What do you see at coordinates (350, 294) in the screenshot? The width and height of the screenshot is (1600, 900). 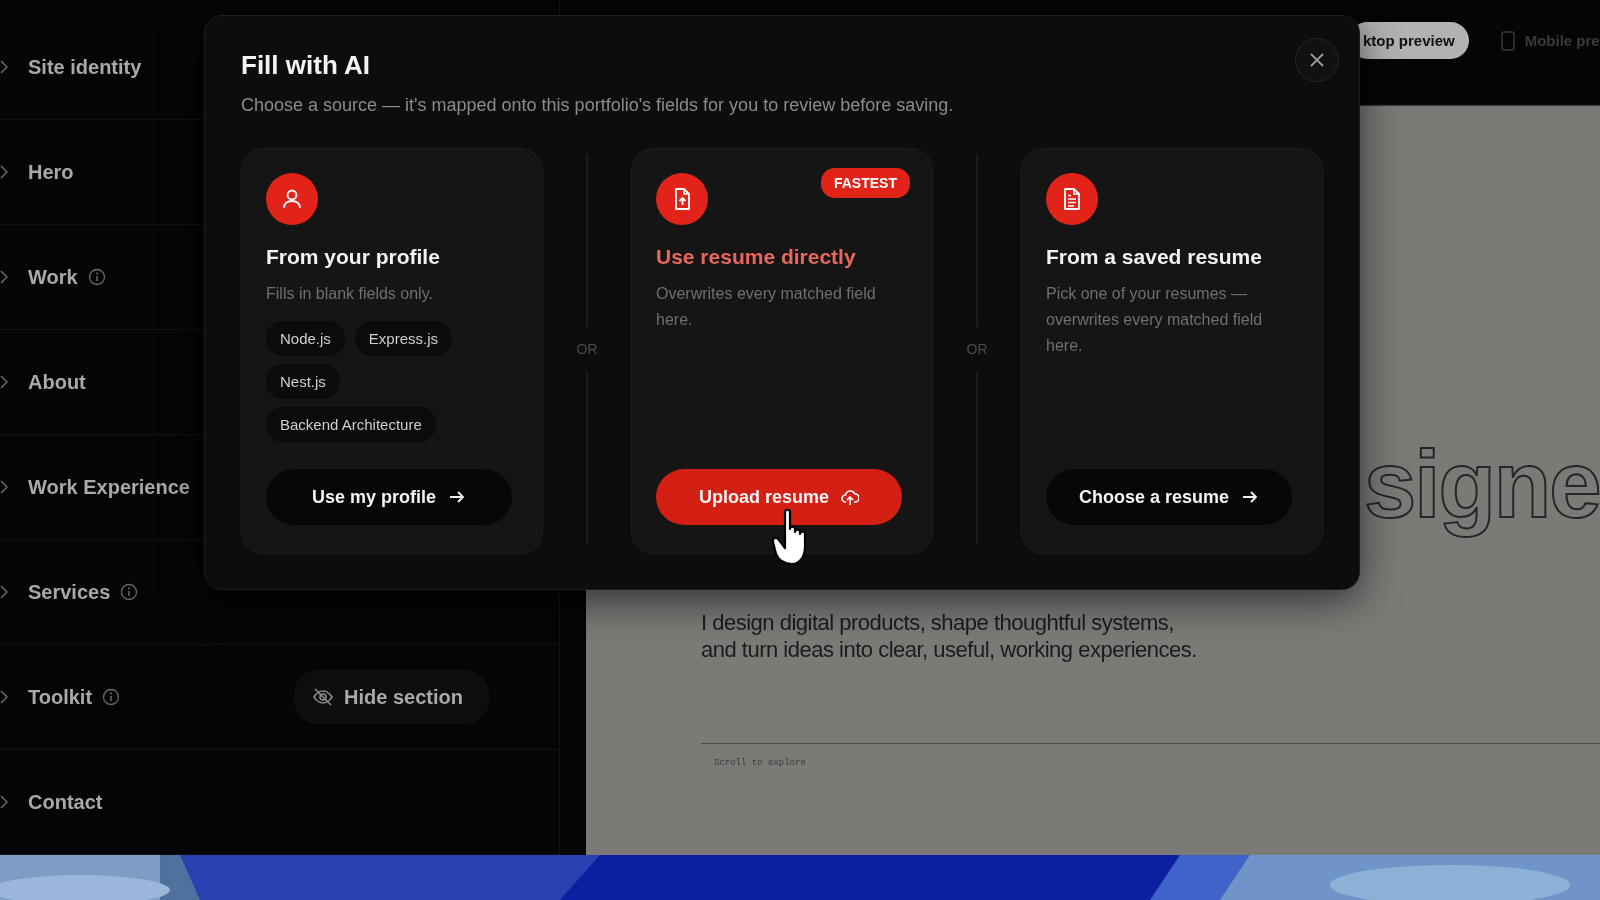 I see `card-description: Fills in blank fields only.` at bounding box center [350, 294].